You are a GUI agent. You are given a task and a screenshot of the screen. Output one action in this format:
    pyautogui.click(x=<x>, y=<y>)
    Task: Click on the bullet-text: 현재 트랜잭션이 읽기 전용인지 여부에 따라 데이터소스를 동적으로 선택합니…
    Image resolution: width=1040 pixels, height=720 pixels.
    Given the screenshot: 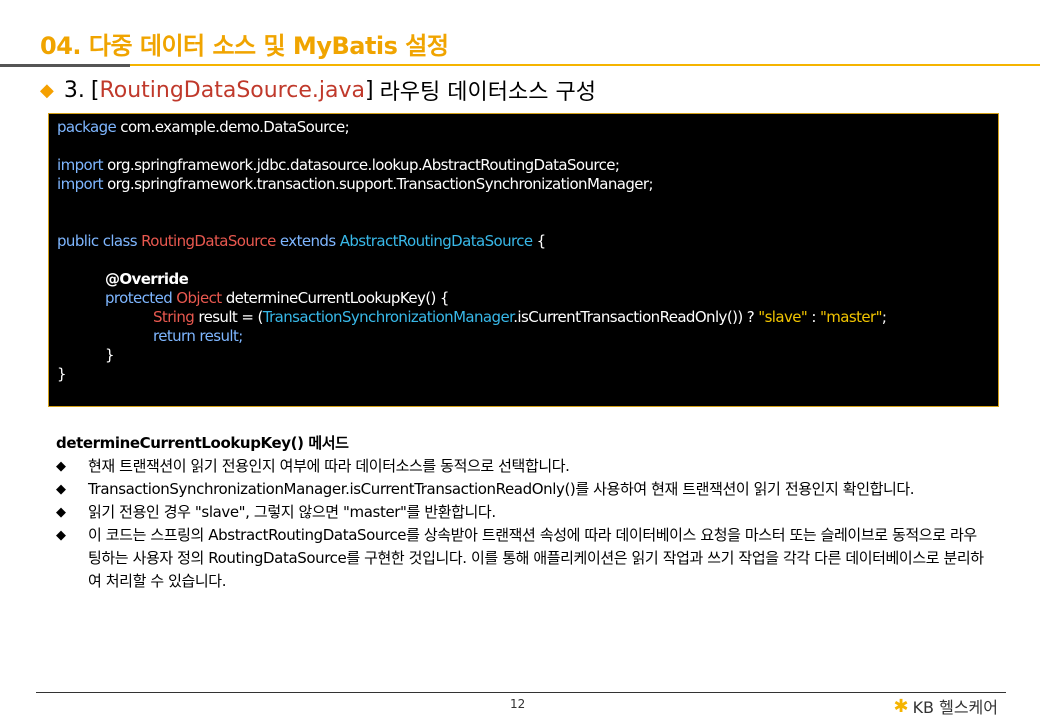 What is the action you would take?
    pyautogui.click(x=329, y=466)
    